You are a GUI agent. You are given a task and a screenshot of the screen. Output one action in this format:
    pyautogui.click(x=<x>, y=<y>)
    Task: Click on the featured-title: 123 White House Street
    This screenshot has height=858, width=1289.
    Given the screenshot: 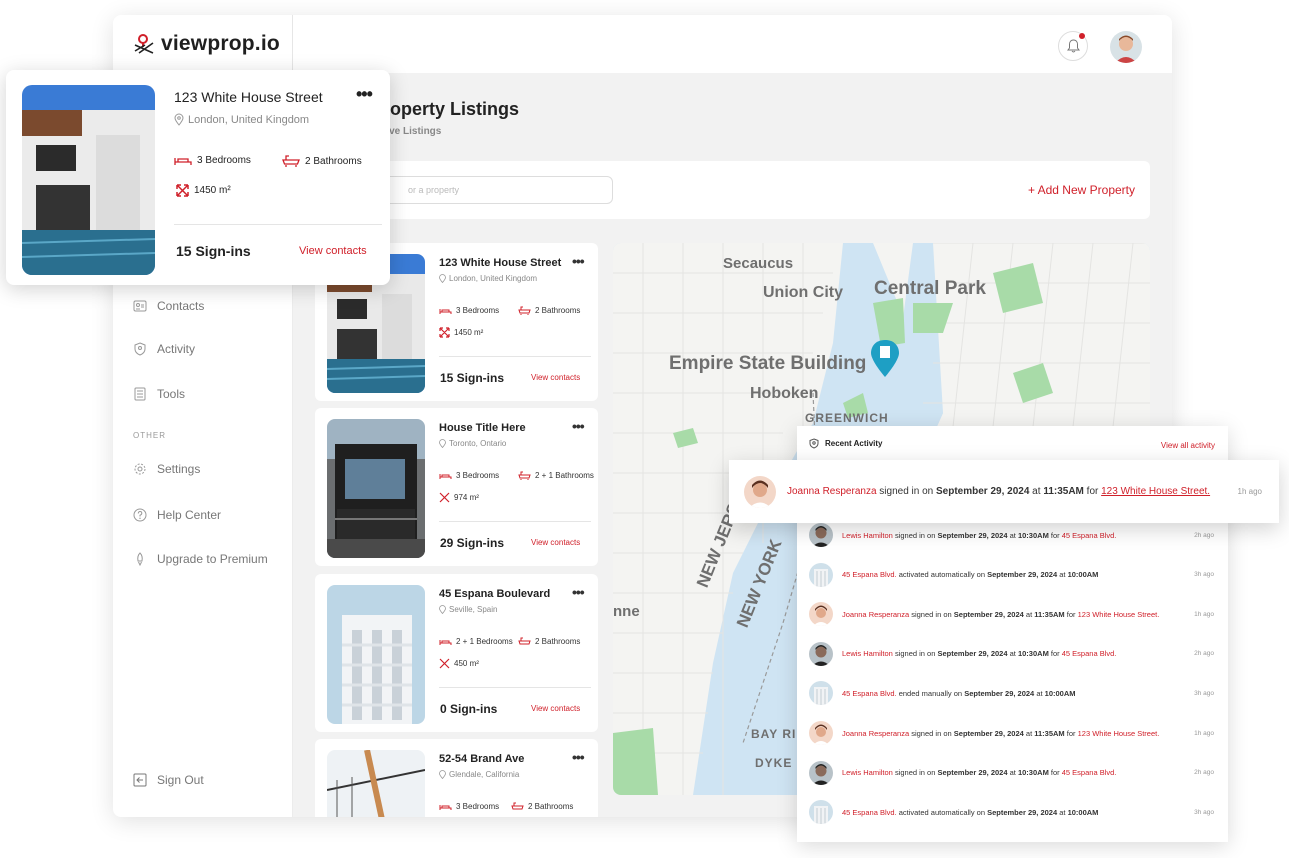 What is the action you would take?
    pyautogui.click(x=248, y=97)
    